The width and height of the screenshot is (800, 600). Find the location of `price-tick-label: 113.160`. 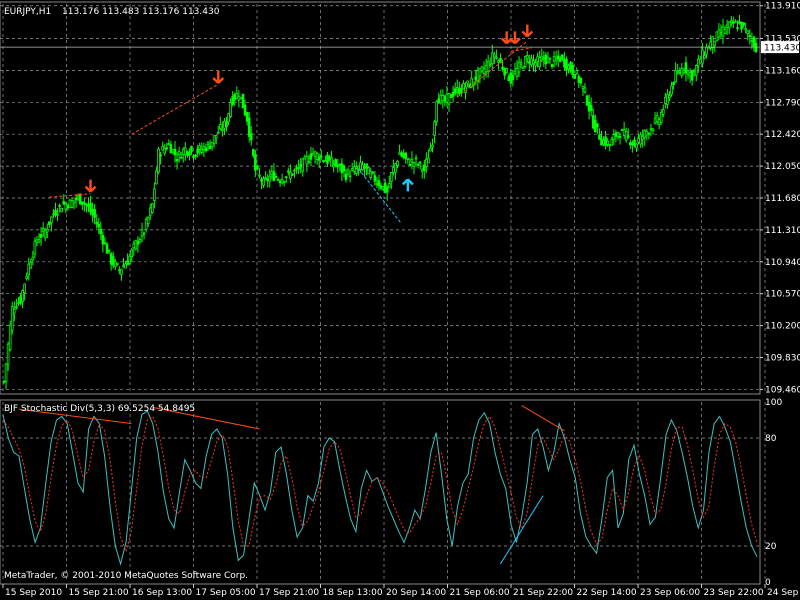

price-tick-label: 113.160 is located at coordinates (782, 71).